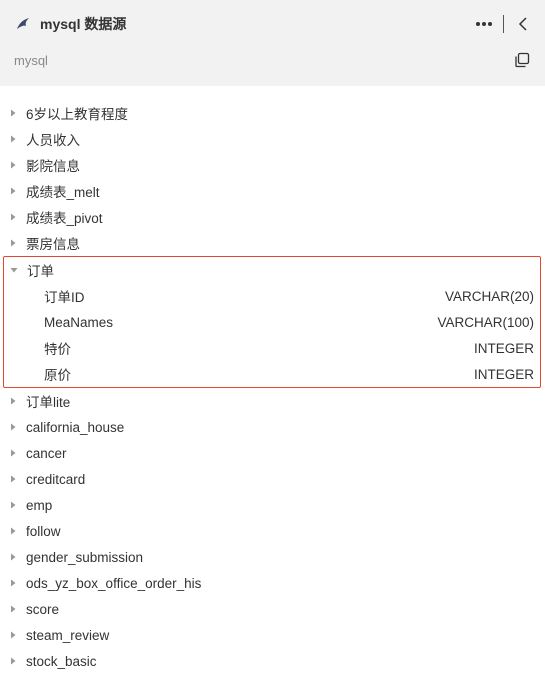 Image resolution: width=545 pixels, height=674 pixels. What do you see at coordinates (14, 270) in the screenshot?
I see `caret-down-icon` at bounding box center [14, 270].